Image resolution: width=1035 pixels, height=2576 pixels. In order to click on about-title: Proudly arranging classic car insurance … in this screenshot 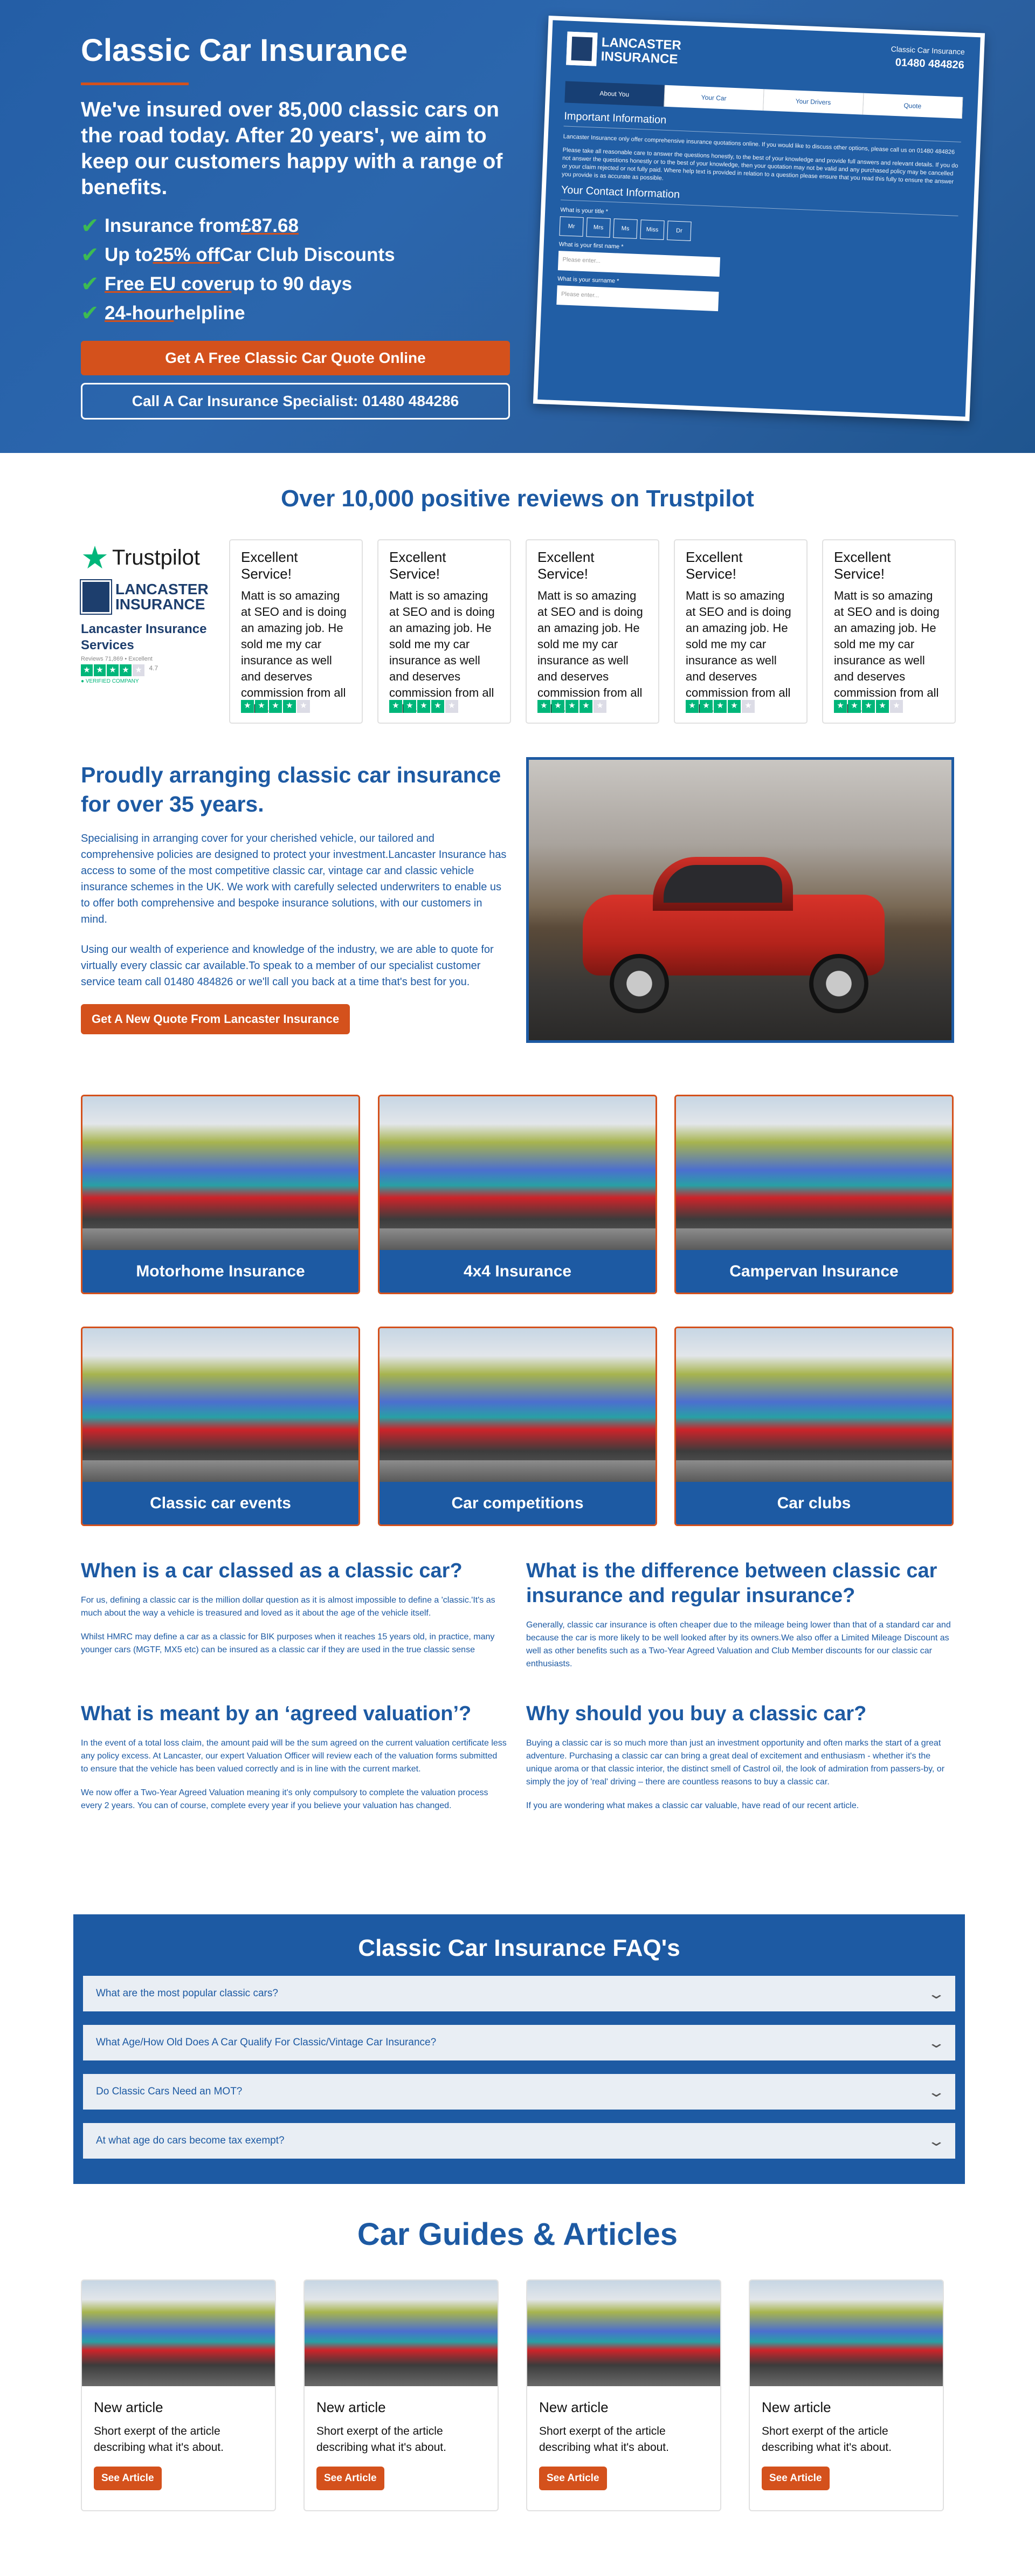, I will do `click(291, 789)`.